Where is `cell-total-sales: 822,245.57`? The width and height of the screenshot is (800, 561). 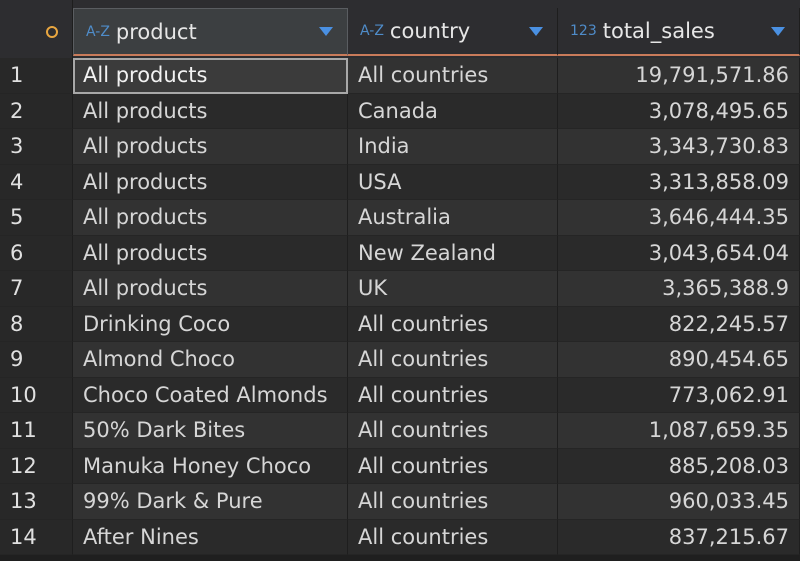
cell-total-sales: 822,245.57 is located at coordinates (679, 324).